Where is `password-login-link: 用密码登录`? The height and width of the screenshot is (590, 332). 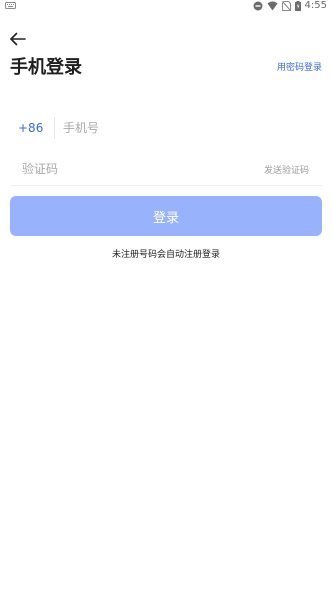 password-login-link: 用密码登录 is located at coordinates (299, 68).